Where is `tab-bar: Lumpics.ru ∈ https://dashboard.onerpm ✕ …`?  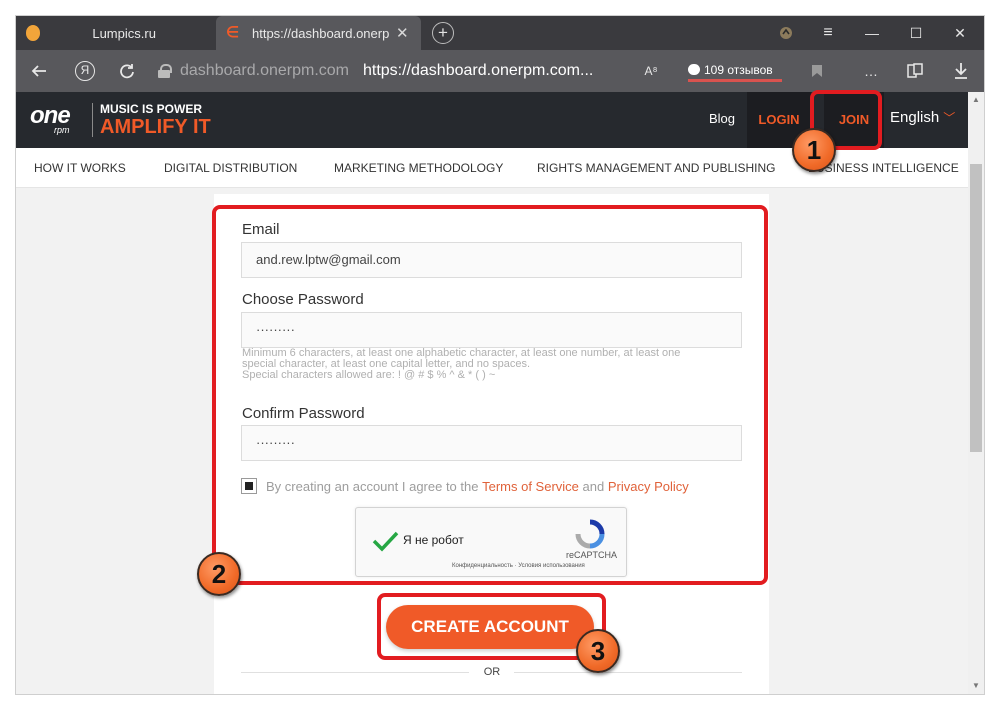
tab-bar: Lumpics.ru ∈ https://dashboard.onerpm ✕ … is located at coordinates (500, 33).